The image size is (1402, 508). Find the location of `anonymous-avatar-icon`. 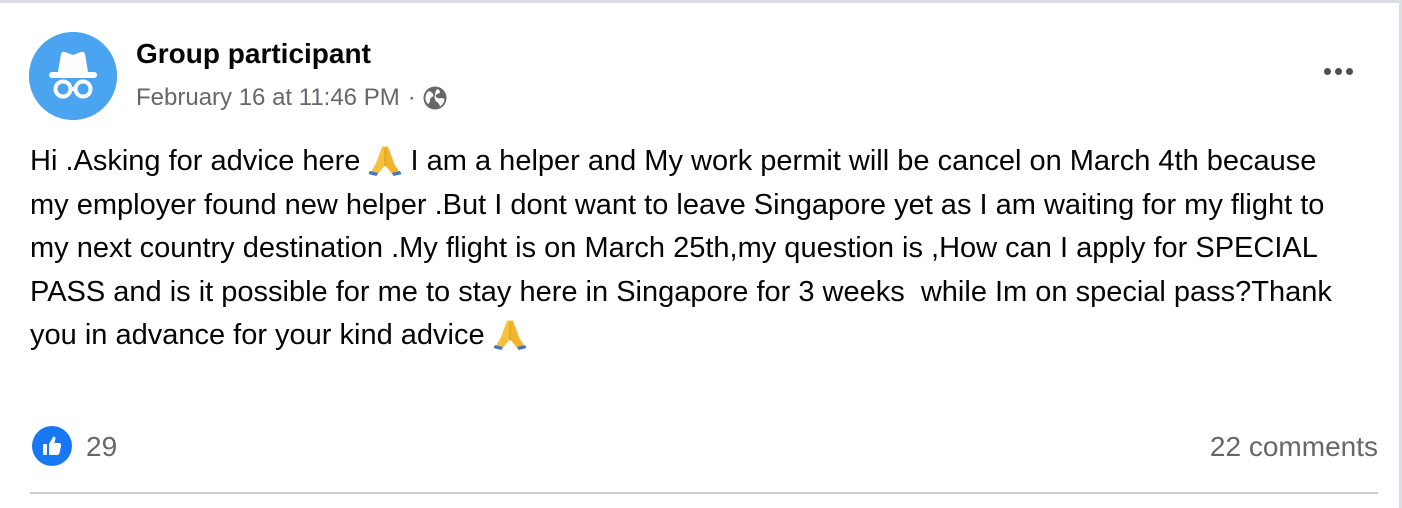

anonymous-avatar-icon is located at coordinates (73, 76).